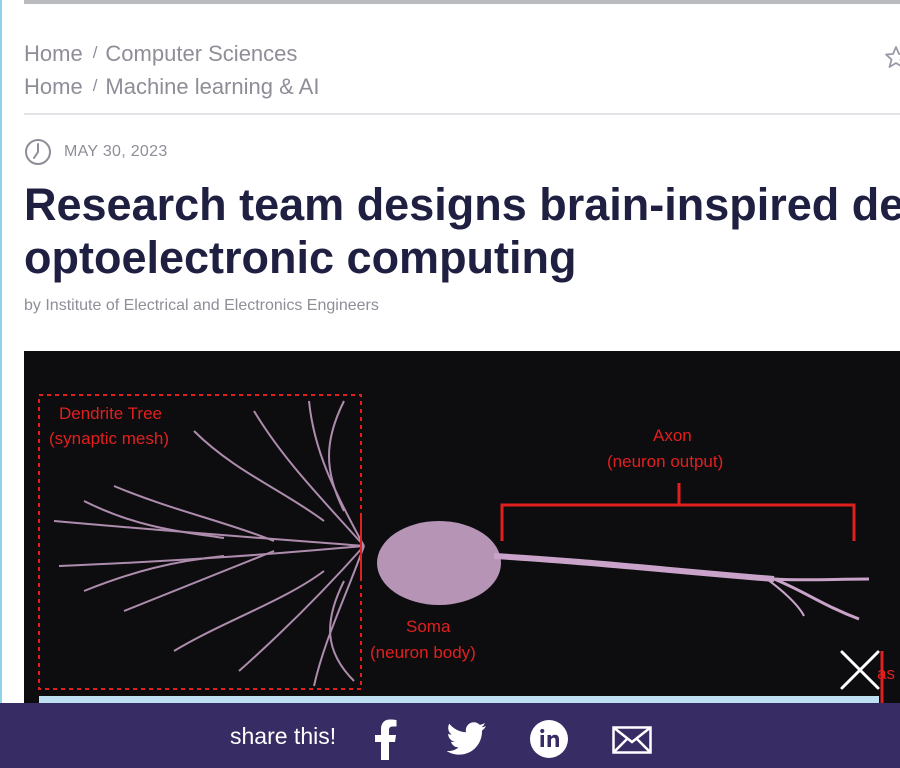 Image resolution: width=900 pixels, height=768 pixels. Describe the element at coordinates (665, 461) in the screenshot. I see `label-neuron-output: (neuron output)` at that location.